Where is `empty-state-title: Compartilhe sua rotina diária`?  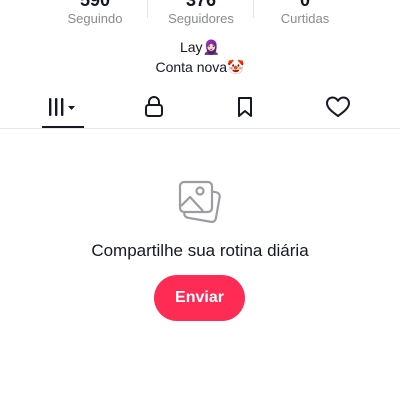 empty-state-title: Compartilhe sua rotina diária is located at coordinates (200, 250).